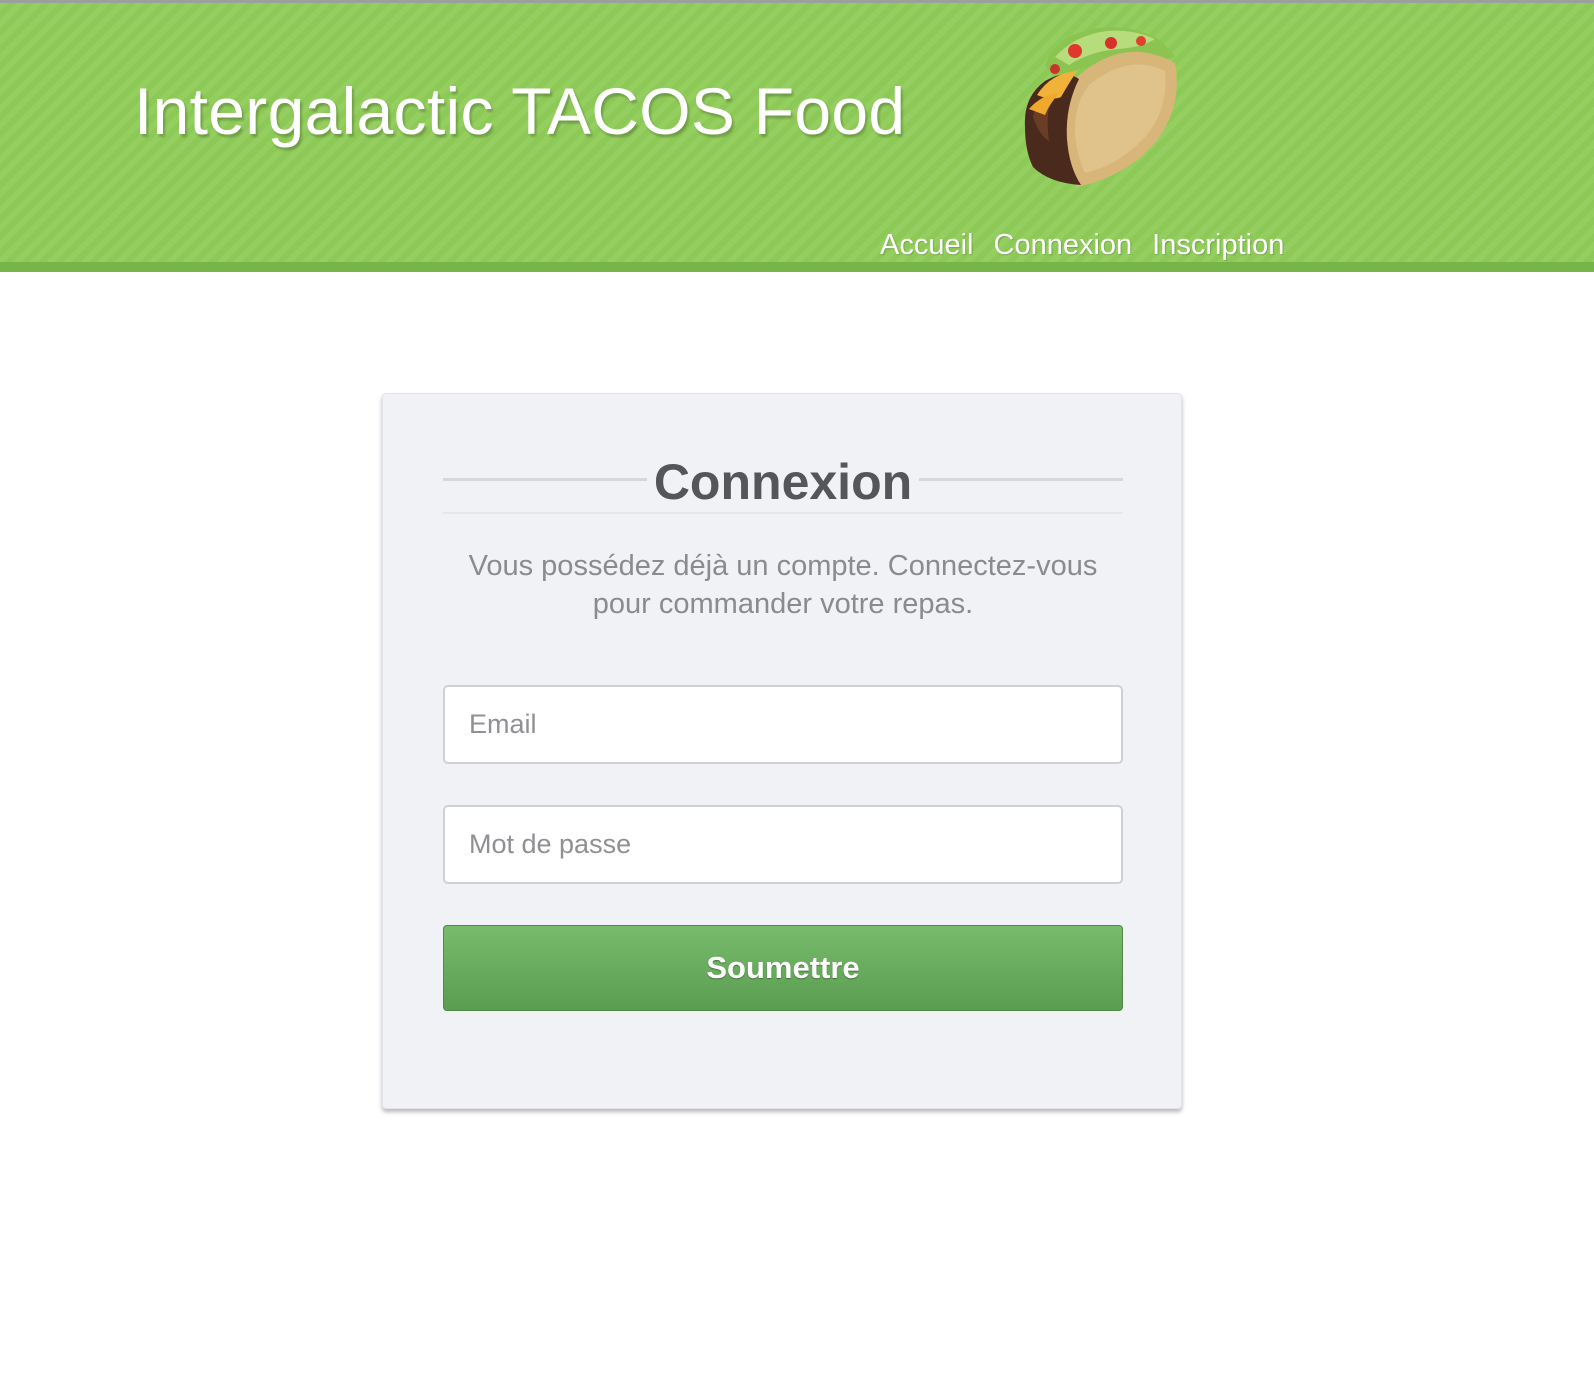 The width and height of the screenshot is (1594, 1378). What do you see at coordinates (783, 844) in the screenshot?
I see `password-field` at bounding box center [783, 844].